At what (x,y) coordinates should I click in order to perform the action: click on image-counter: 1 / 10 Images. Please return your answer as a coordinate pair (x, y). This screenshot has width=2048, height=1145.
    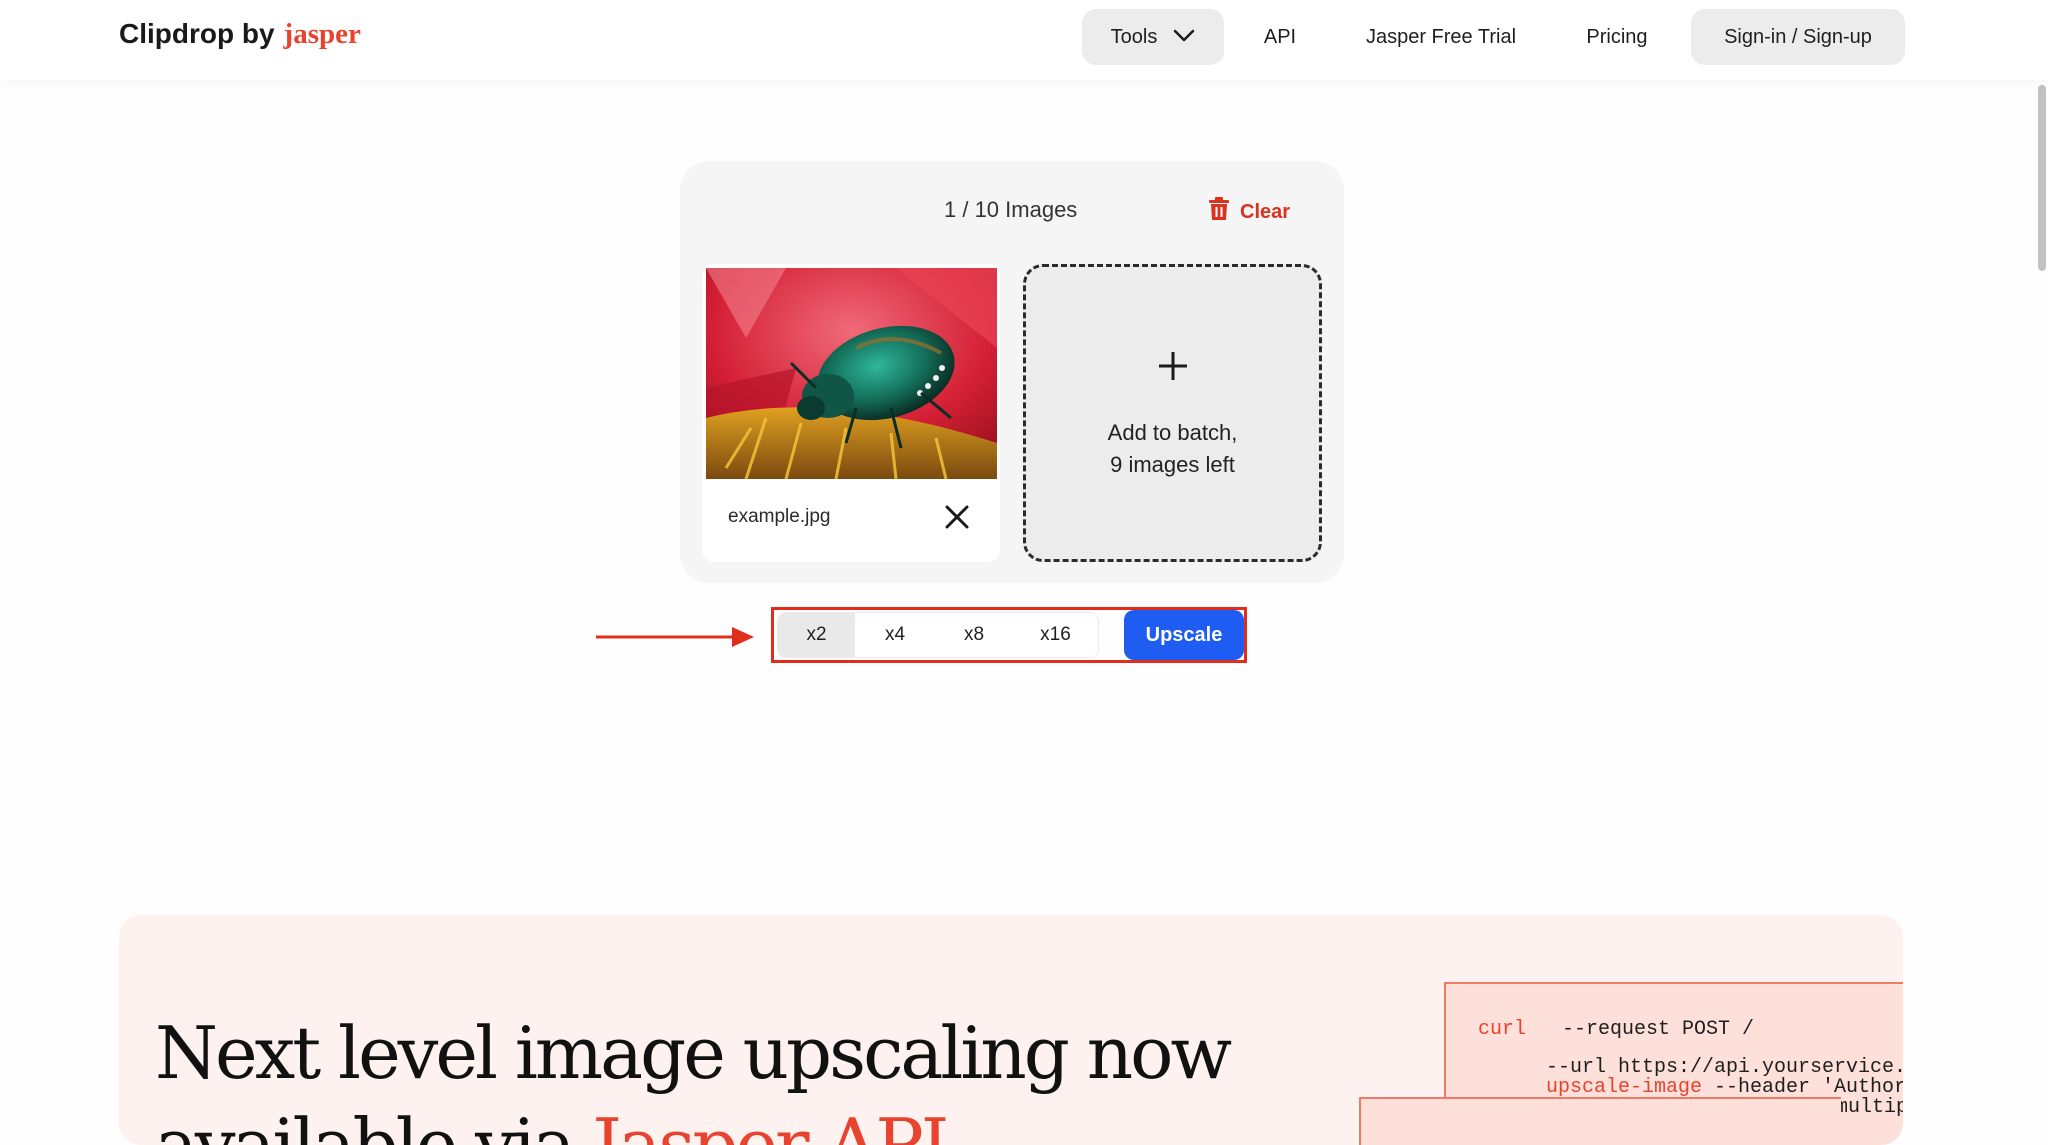
    Looking at the image, I should click on (1011, 209).